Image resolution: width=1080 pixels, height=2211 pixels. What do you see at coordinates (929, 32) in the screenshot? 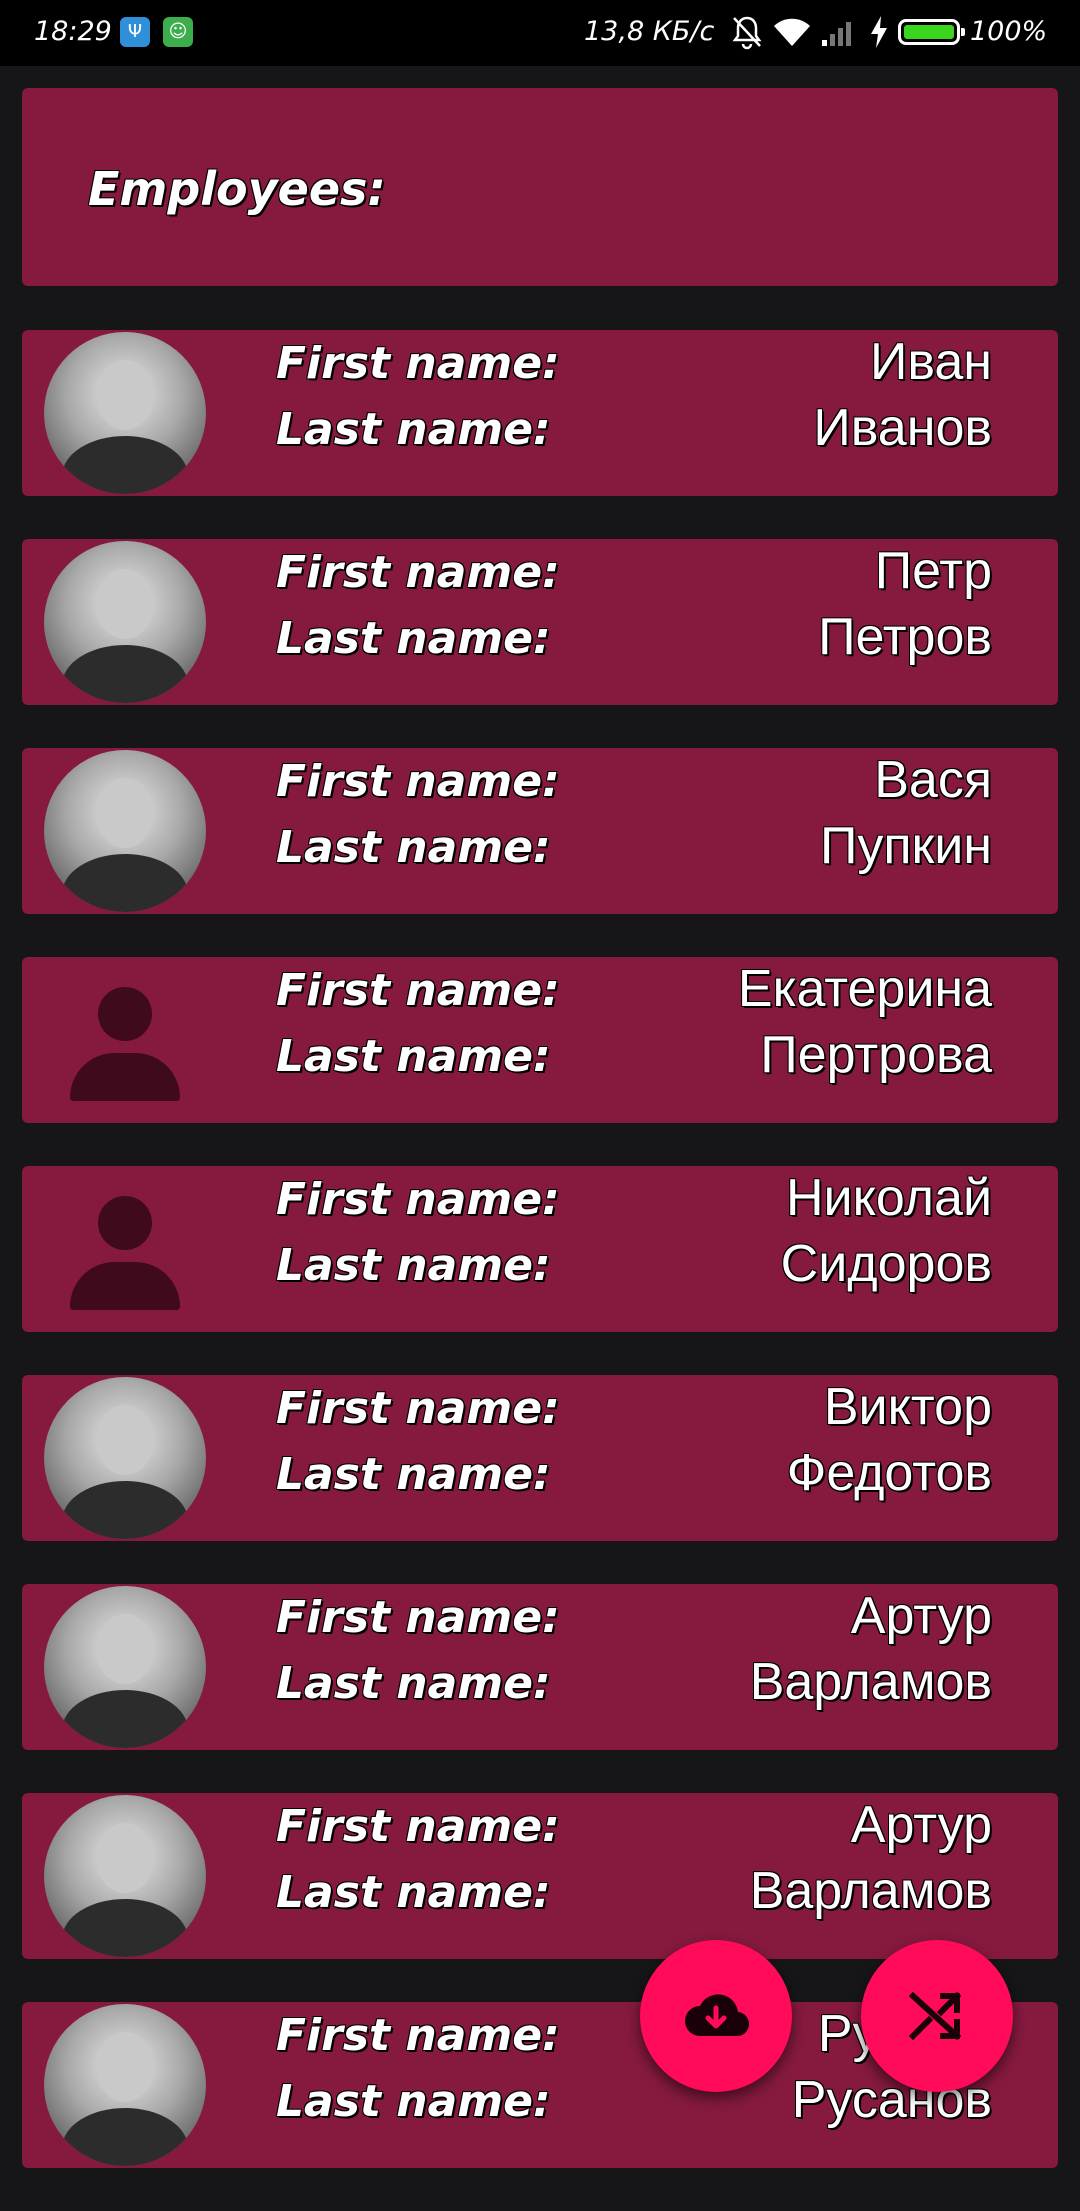
I see `battery-fill` at bounding box center [929, 32].